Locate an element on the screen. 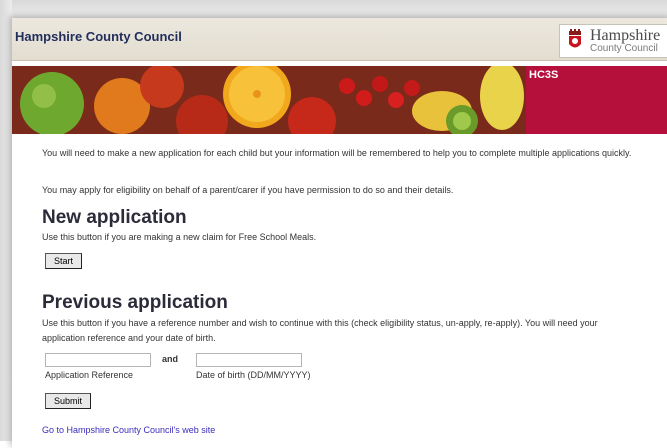  fruit-illustration is located at coordinates (269, 100).